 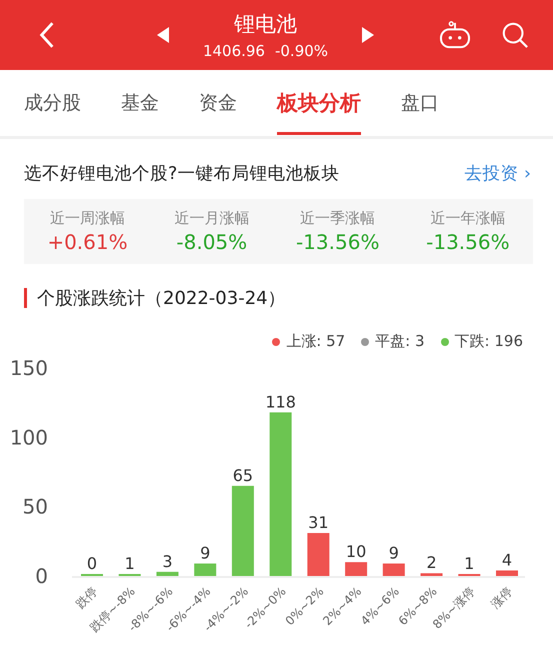 What do you see at coordinates (356, 552) in the screenshot?
I see `data-label: 10` at bounding box center [356, 552].